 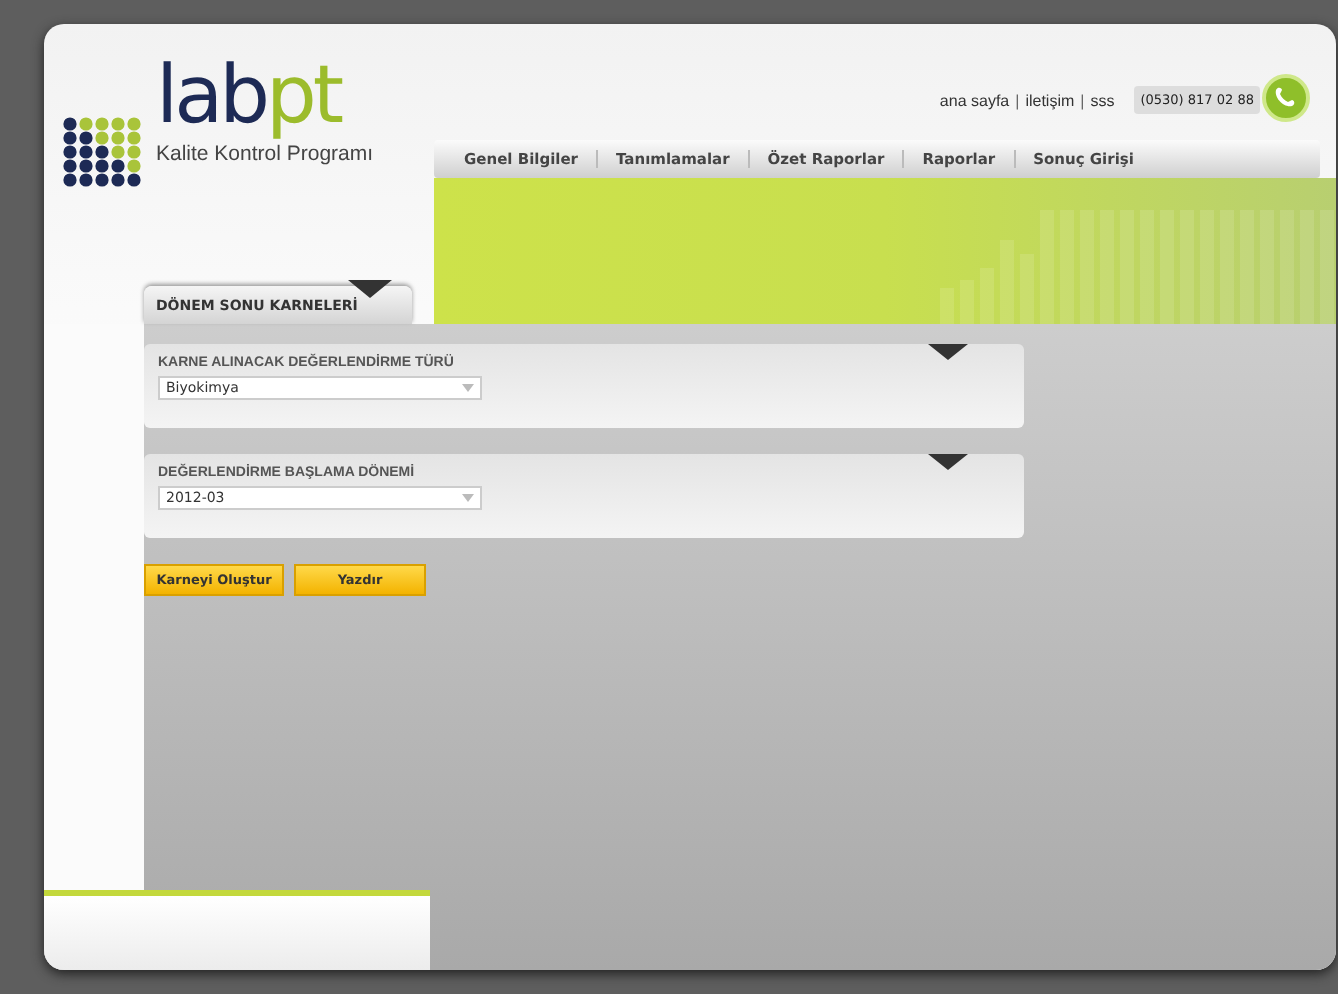 What do you see at coordinates (303, 96) in the screenshot?
I see `logo-text-accent: pt` at bounding box center [303, 96].